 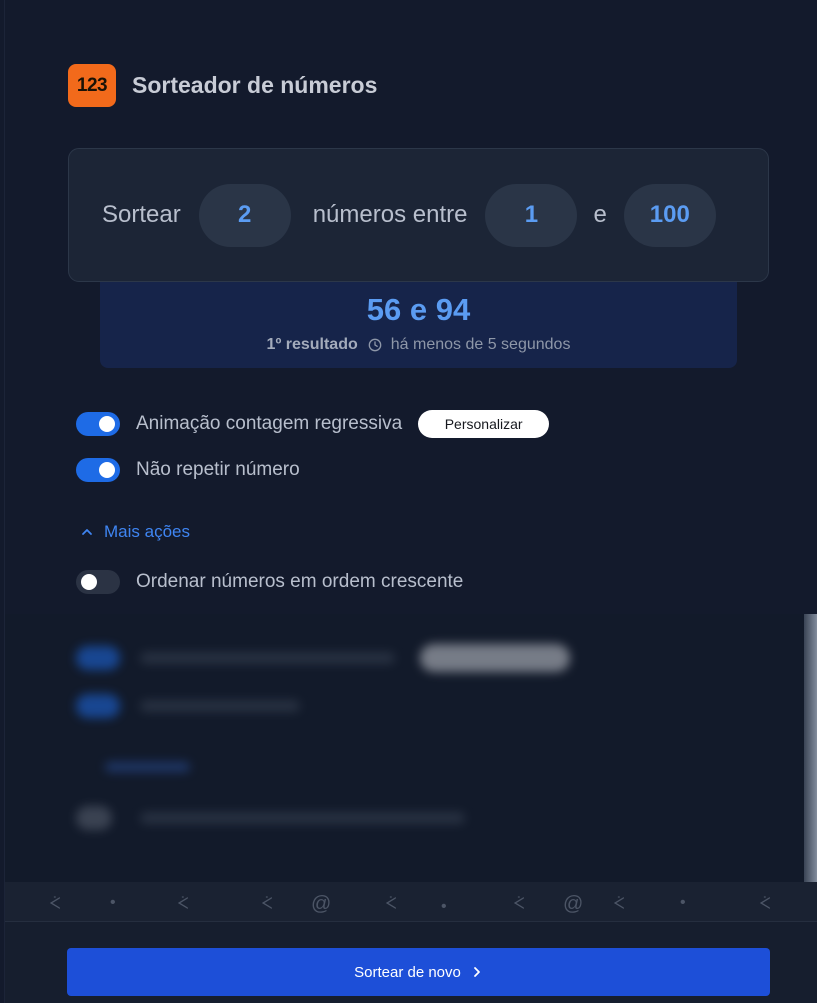 I want to click on more-actions-toggle: Mais ações, so click(x=135, y=532).